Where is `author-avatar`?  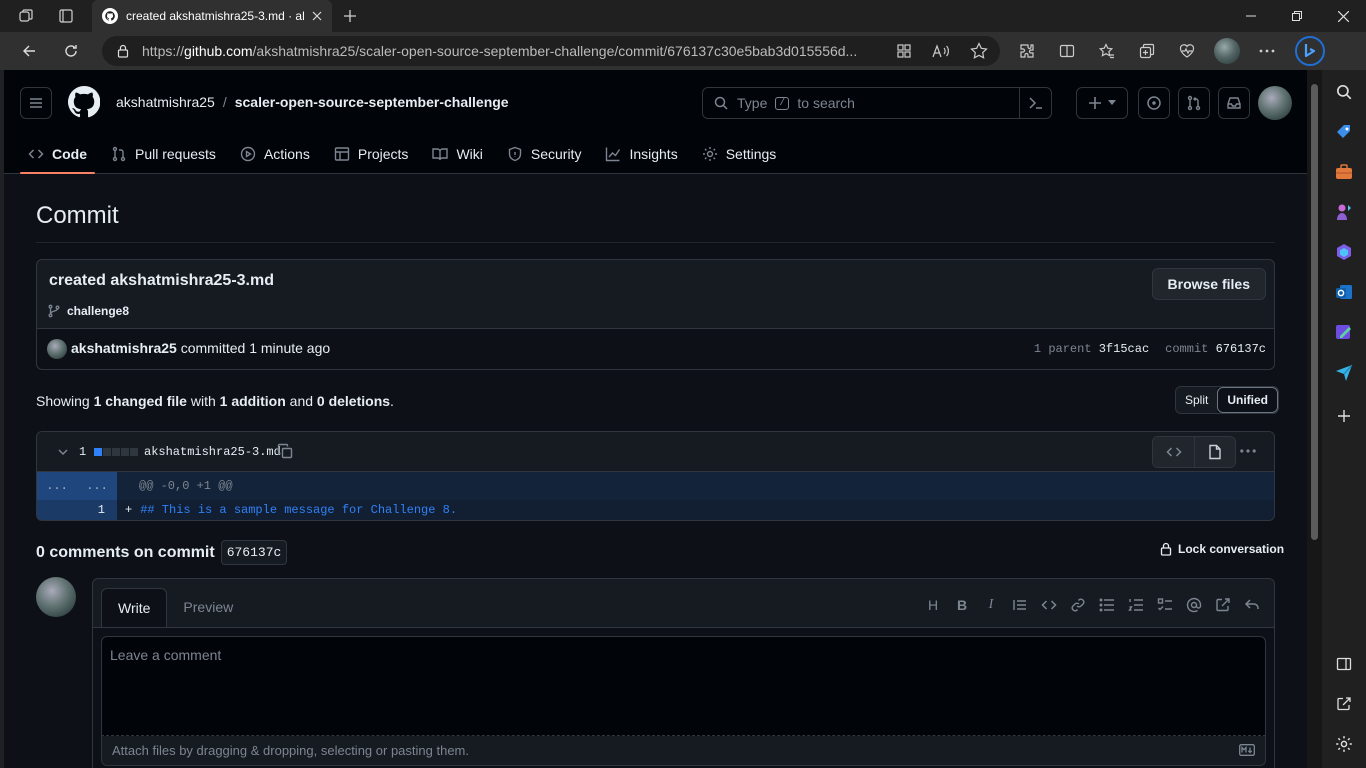 author-avatar is located at coordinates (57, 349).